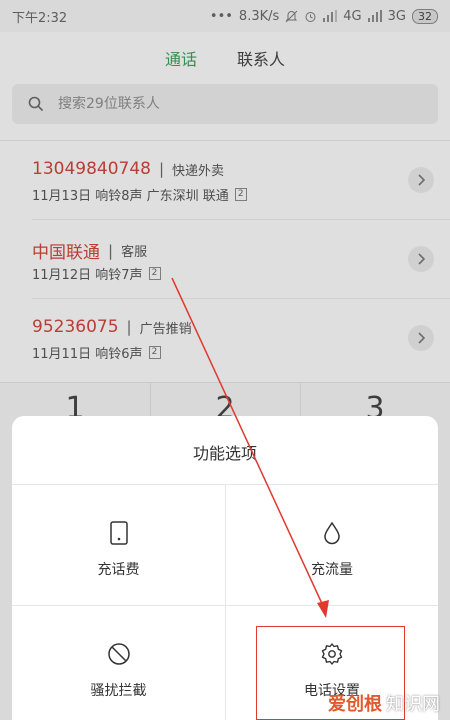 The height and width of the screenshot is (720, 450). What do you see at coordinates (118, 570) in the screenshot?
I see `option-label: 充话费` at bounding box center [118, 570].